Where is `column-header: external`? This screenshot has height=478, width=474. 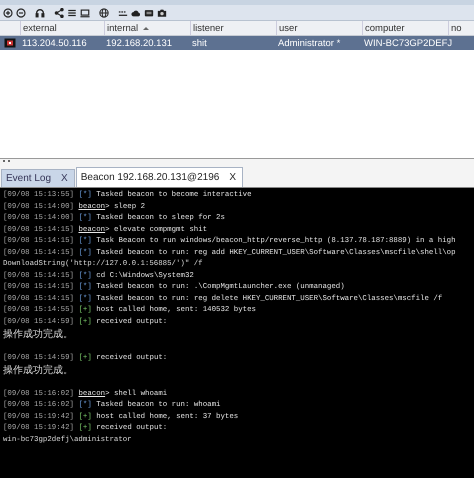 column-header: external is located at coordinates (62, 28).